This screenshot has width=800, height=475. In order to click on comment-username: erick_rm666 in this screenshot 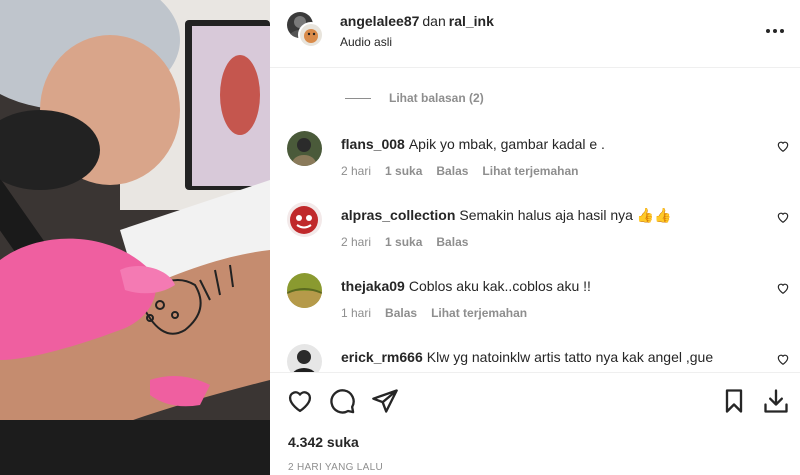, I will do `click(382, 357)`.